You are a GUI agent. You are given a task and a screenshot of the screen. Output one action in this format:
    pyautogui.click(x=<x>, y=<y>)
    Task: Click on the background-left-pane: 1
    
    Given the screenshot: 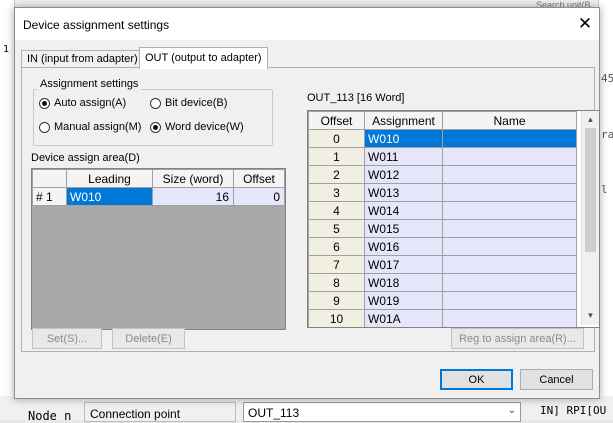 What is the action you would take?
    pyautogui.click(x=7, y=210)
    